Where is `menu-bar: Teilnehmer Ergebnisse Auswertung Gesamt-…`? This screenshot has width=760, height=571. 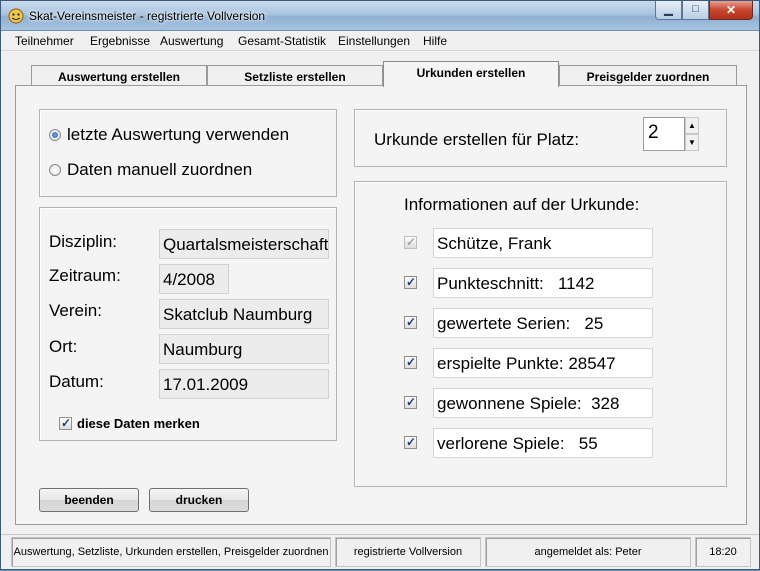 menu-bar: Teilnehmer Ergebnisse Auswertung Gesamt-… is located at coordinates (380, 41).